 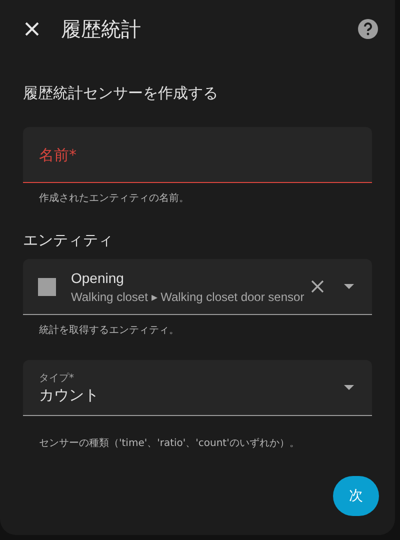 What do you see at coordinates (368, 29) in the screenshot?
I see `help-icon` at bounding box center [368, 29].